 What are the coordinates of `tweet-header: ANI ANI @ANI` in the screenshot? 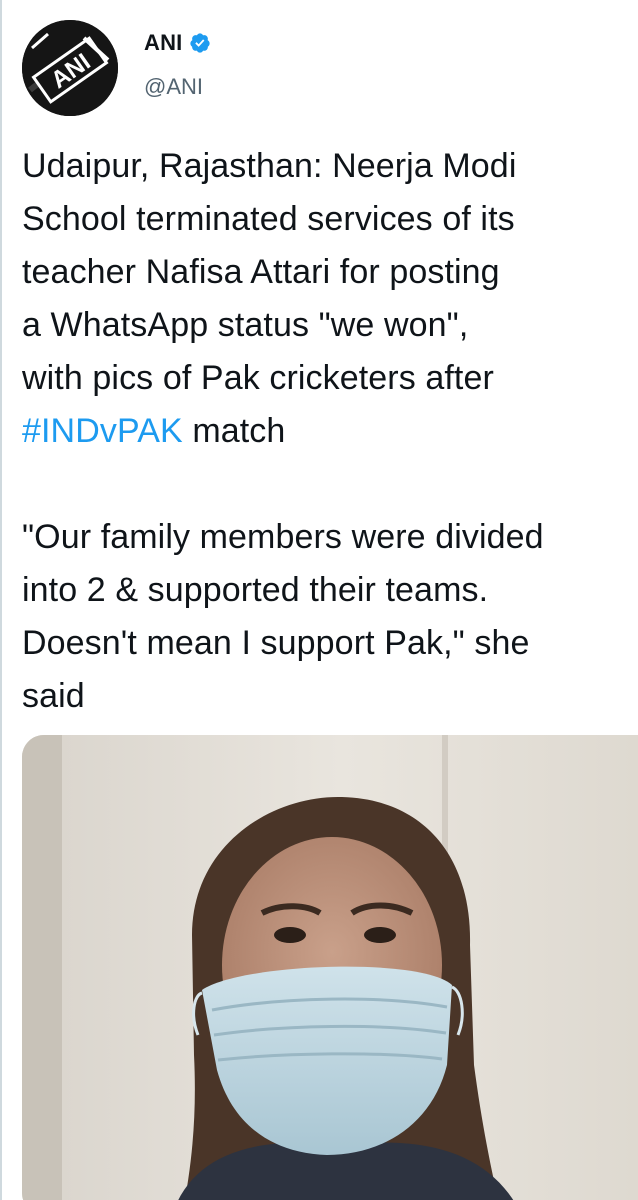 It's located at (320, 68).